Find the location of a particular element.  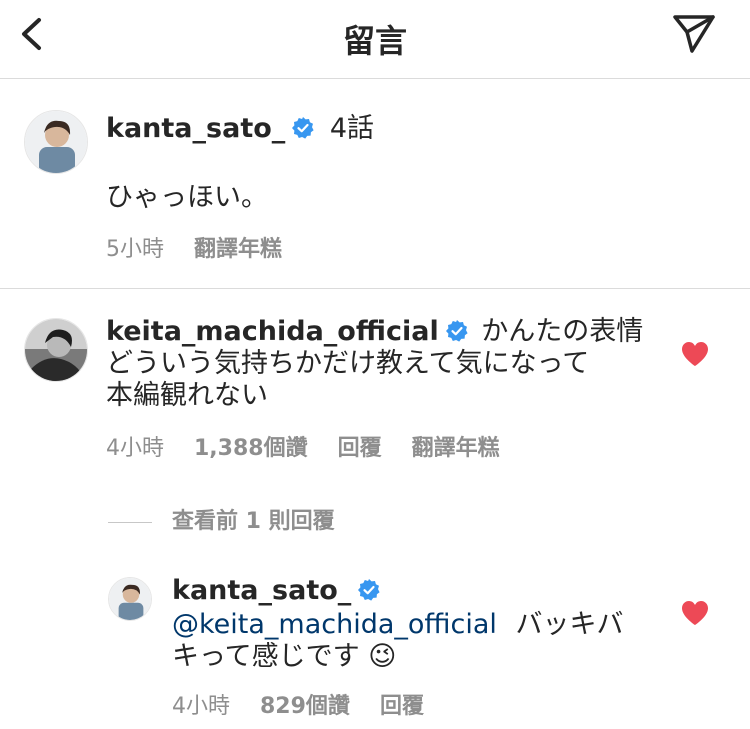

caption-text: ひゃっほい。 is located at coordinates (187, 197).